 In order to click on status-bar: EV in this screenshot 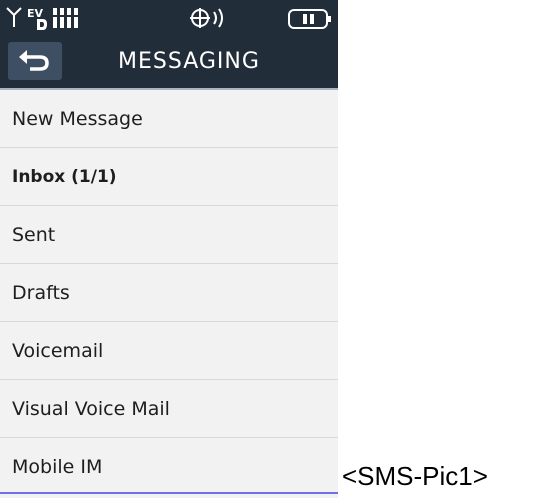, I will do `click(169, 19)`.